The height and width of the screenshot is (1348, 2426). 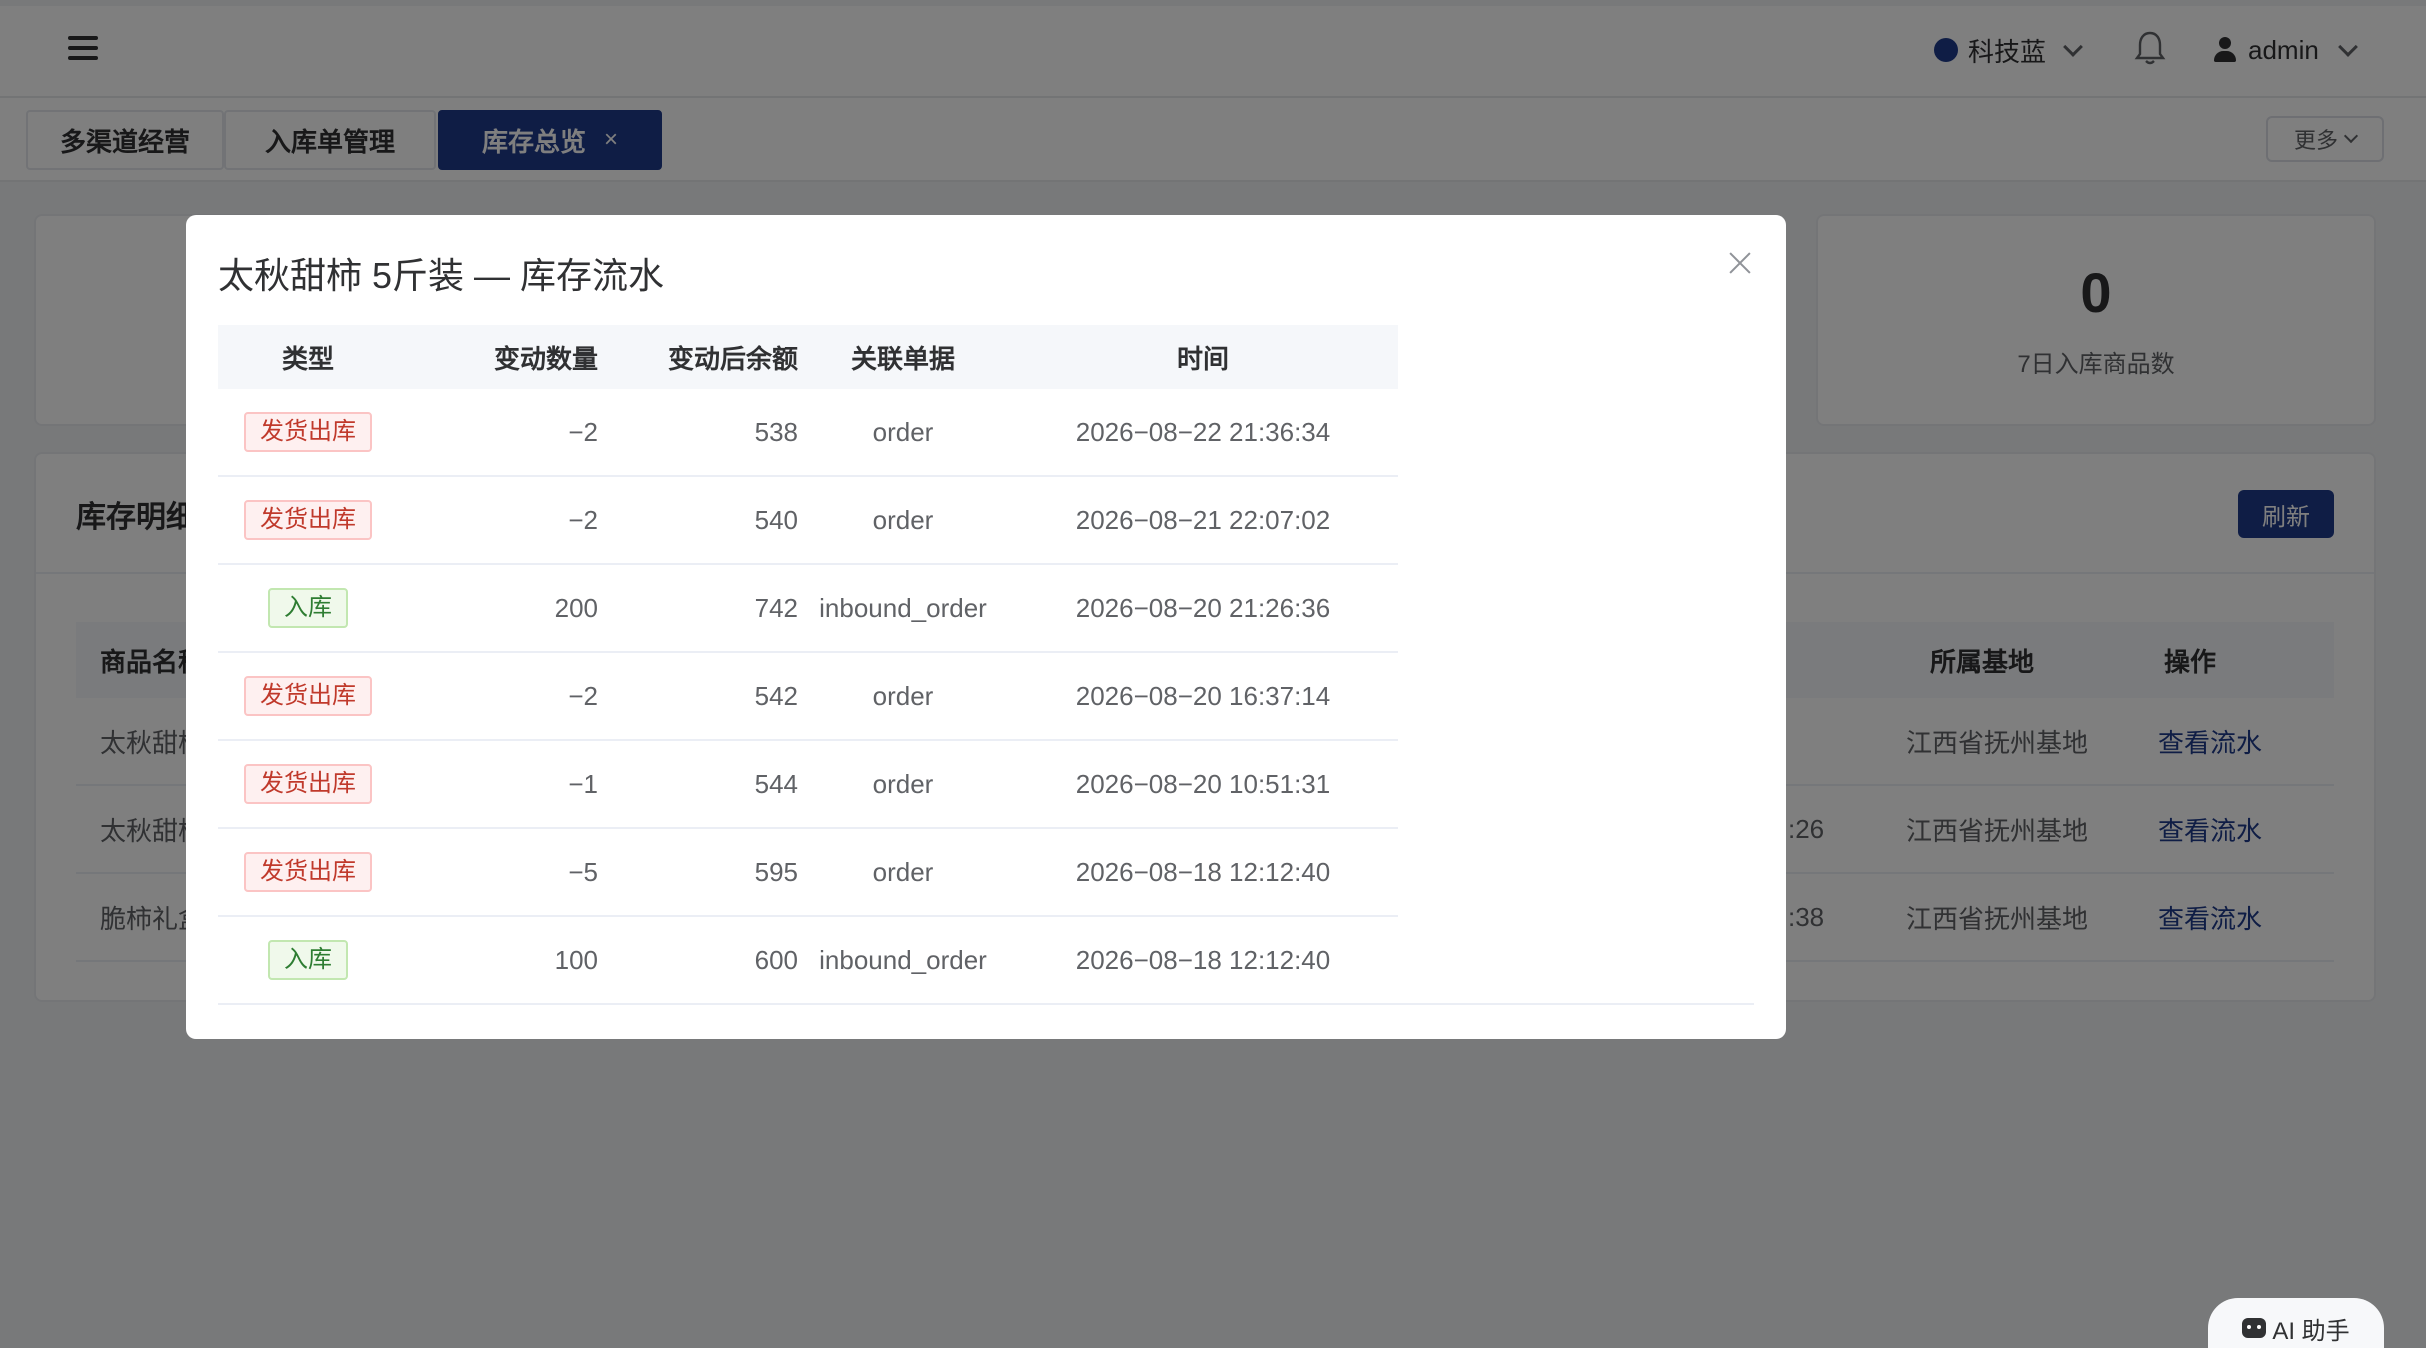 I want to click on table-row: 入库 200 742 inbound_order 2026−08−20 21:26:36, so click(x=808, y=609).